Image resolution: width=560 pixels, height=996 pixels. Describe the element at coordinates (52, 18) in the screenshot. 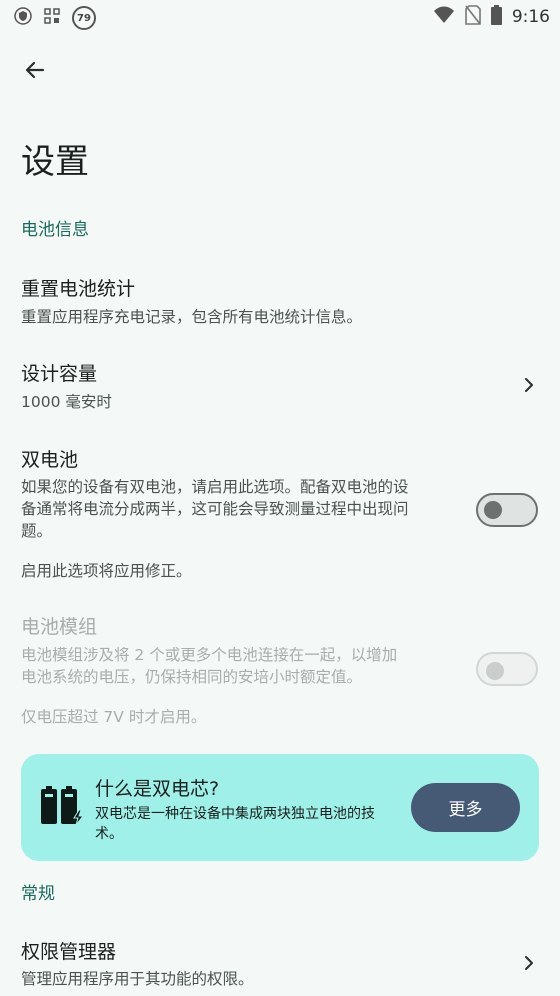

I see `grid-icon` at that location.